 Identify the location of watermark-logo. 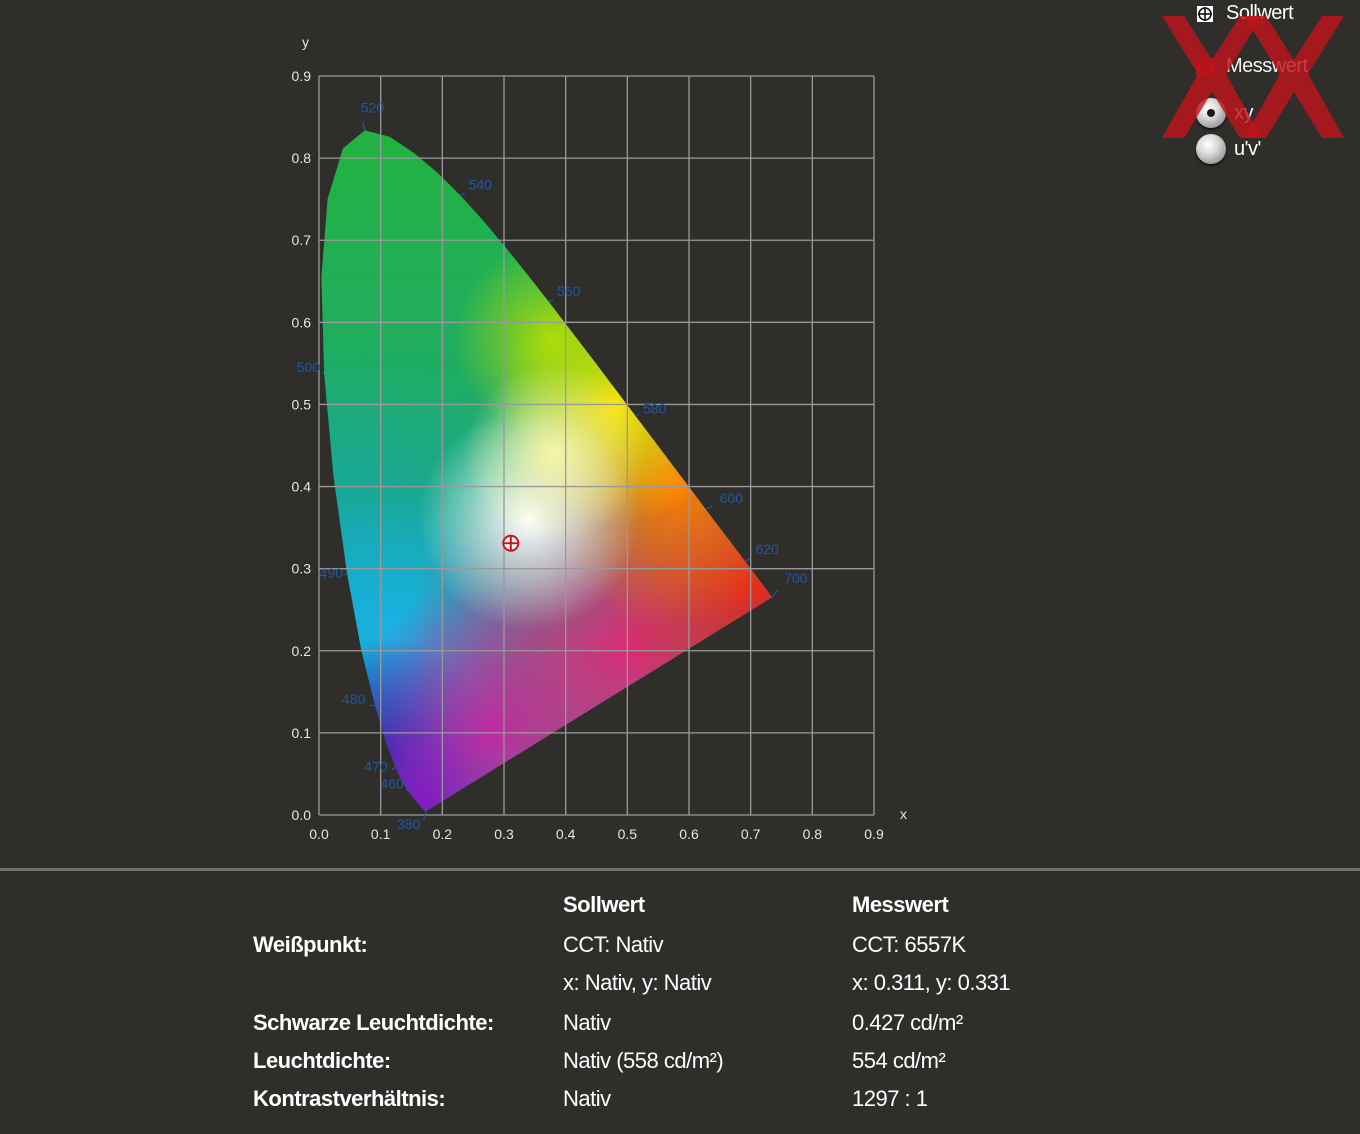
(1253, 77).